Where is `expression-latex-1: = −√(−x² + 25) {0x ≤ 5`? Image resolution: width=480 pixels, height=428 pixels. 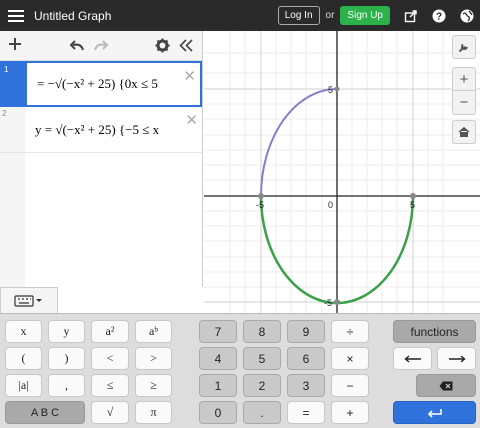
expression-latex-1: = −√(−x² + 25) {0x ≤ 5 is located at coordinates (102, 84).